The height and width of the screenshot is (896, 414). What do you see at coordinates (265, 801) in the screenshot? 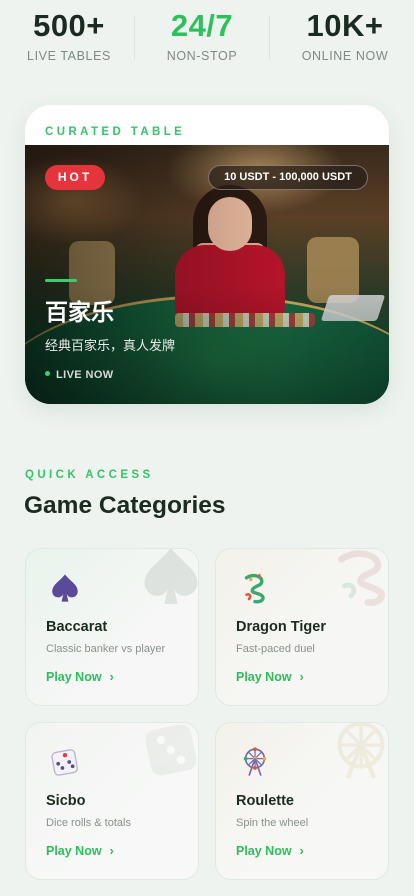
I see `category-name: Roulette` at bounding box center [265, 801].